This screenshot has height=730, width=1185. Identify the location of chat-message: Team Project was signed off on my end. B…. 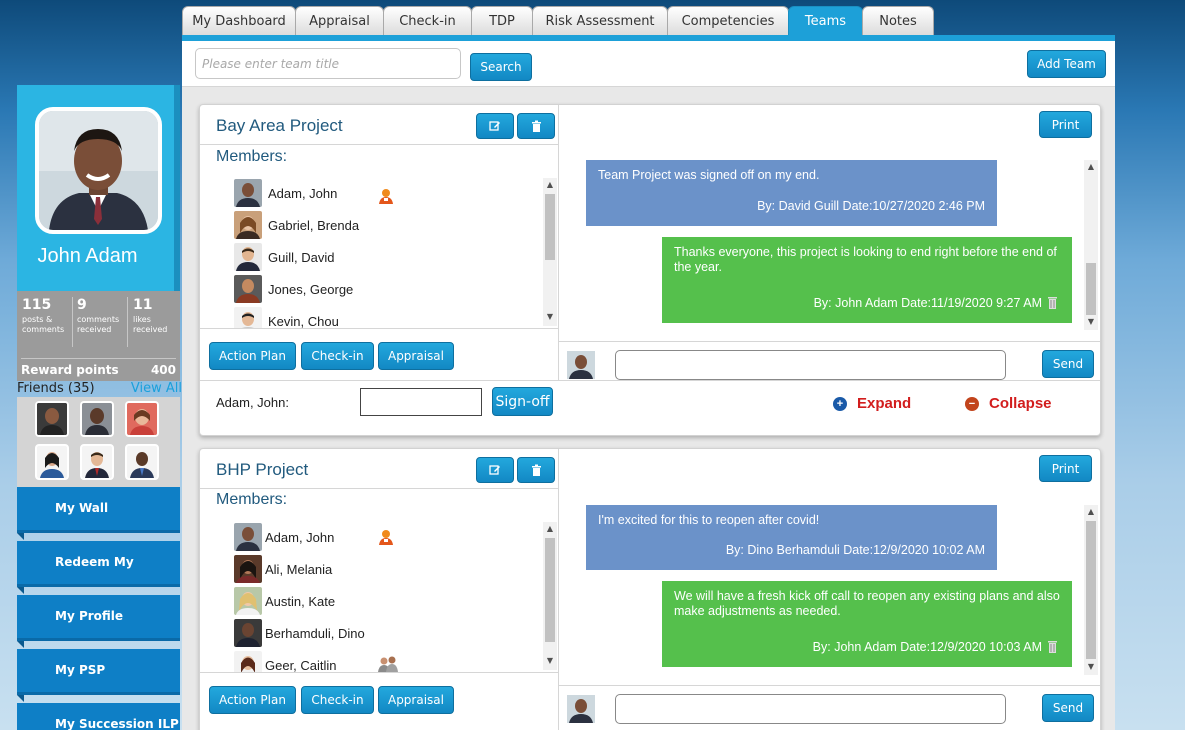
(791, 193).